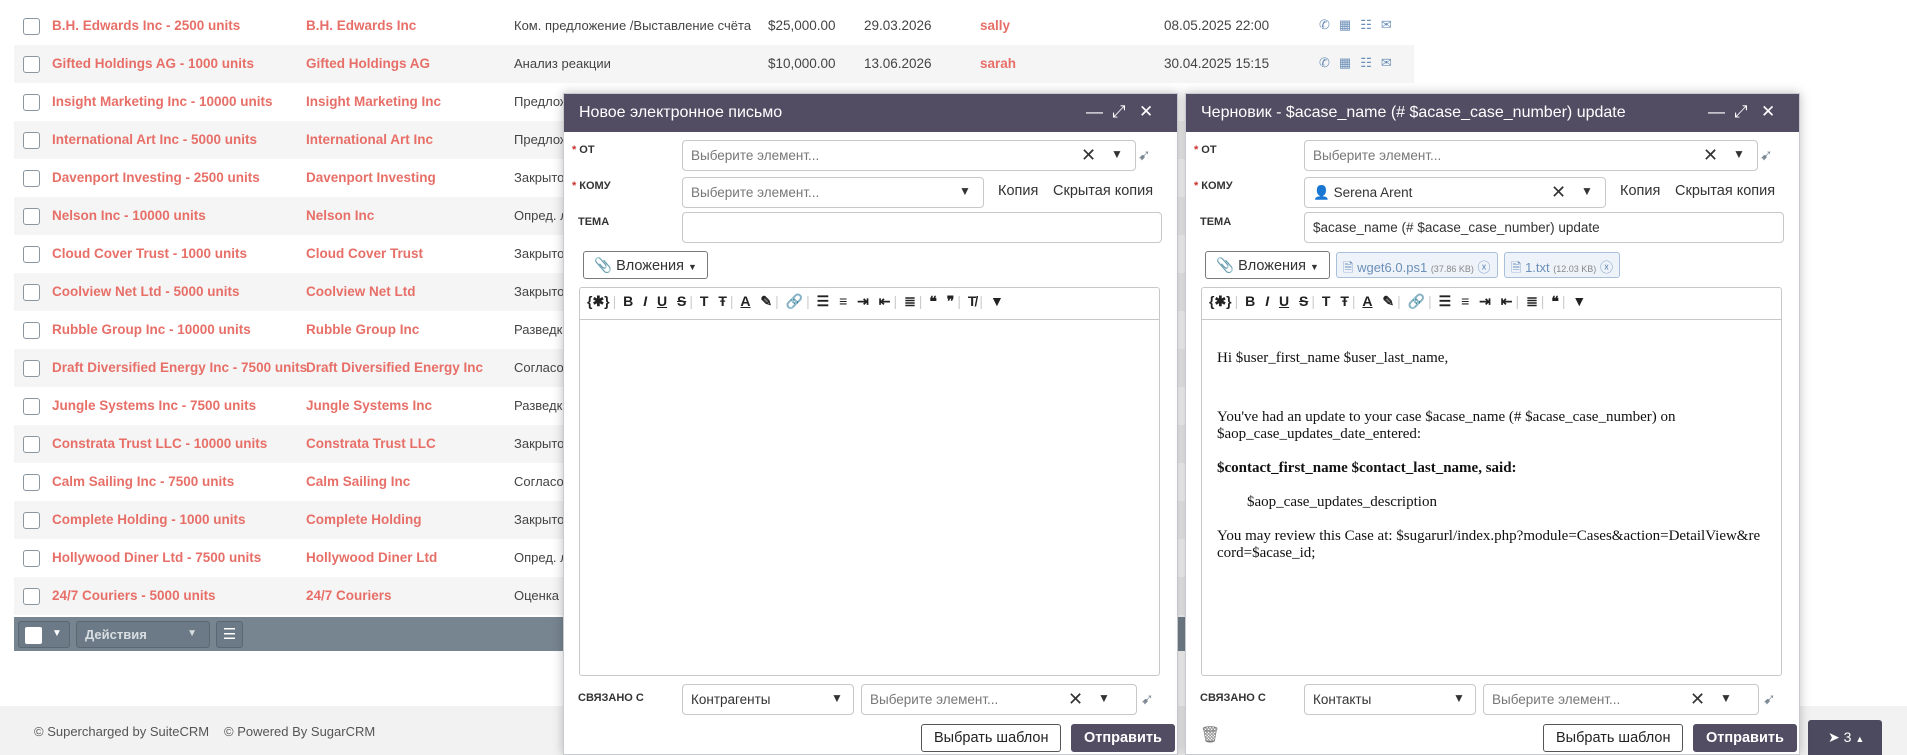 This screenshot has height=755, width=1907. I want to click on opportunity-name-link: Jungle Systems Inc - 7500 units, so click(154, 405).